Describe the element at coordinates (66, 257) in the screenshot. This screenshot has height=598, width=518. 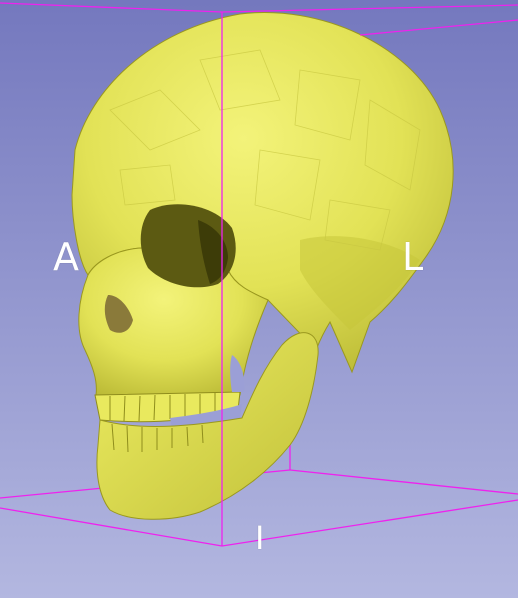
I see `orientation-label-anterior: A` at that location.